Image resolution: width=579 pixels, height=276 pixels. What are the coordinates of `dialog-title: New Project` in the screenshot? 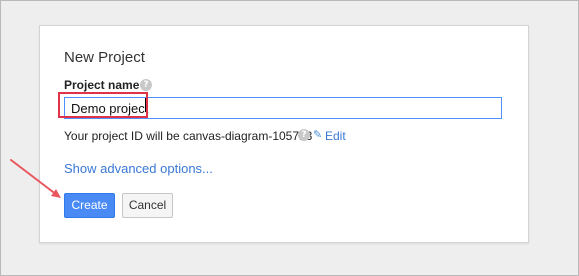 It's located at (104, 57).